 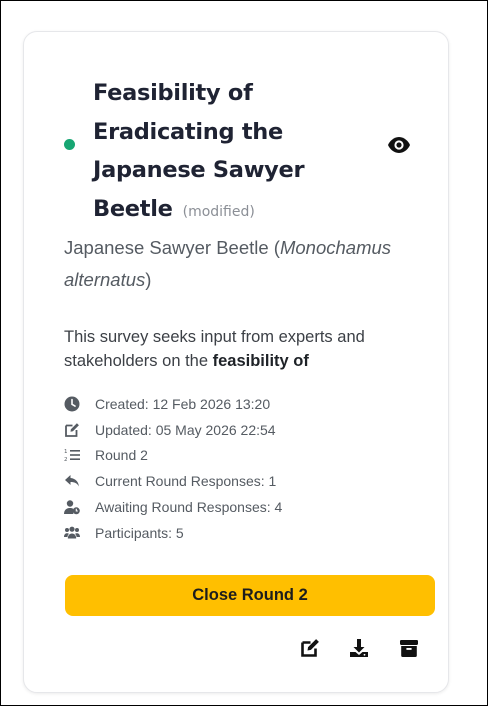 I want to click on close-round-button: Close Round 2, so click(x=250, y=595).